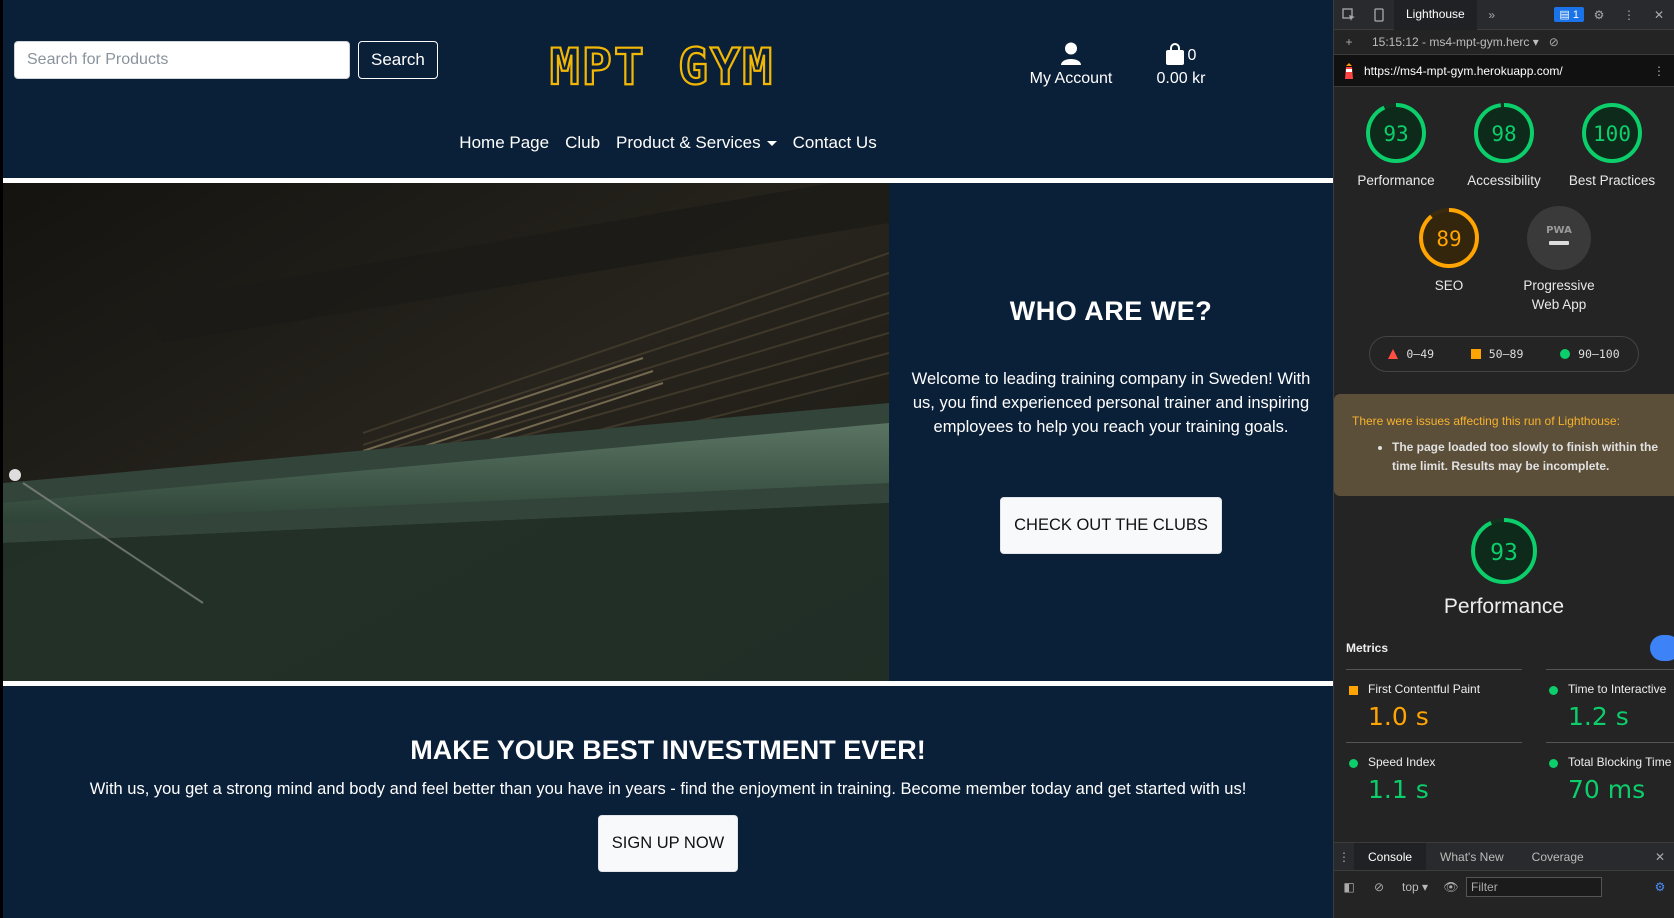  I want to click on svg-text: 89, so click(1448, 239).